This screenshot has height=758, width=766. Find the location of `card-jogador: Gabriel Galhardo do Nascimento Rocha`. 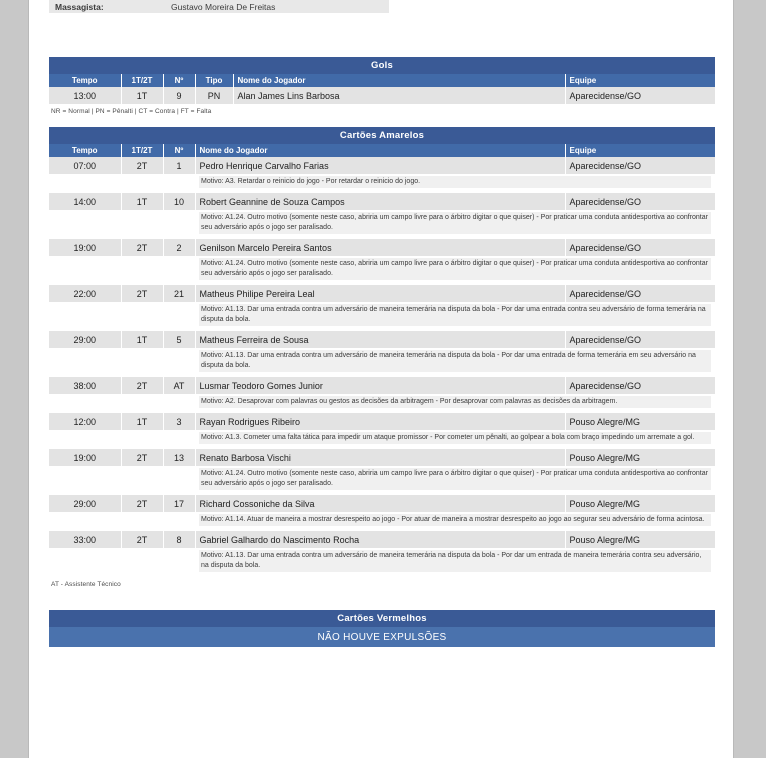

card-jogador: Gabriel Galhardo do Nascimento Rocha is located at coordinates (380, 539).